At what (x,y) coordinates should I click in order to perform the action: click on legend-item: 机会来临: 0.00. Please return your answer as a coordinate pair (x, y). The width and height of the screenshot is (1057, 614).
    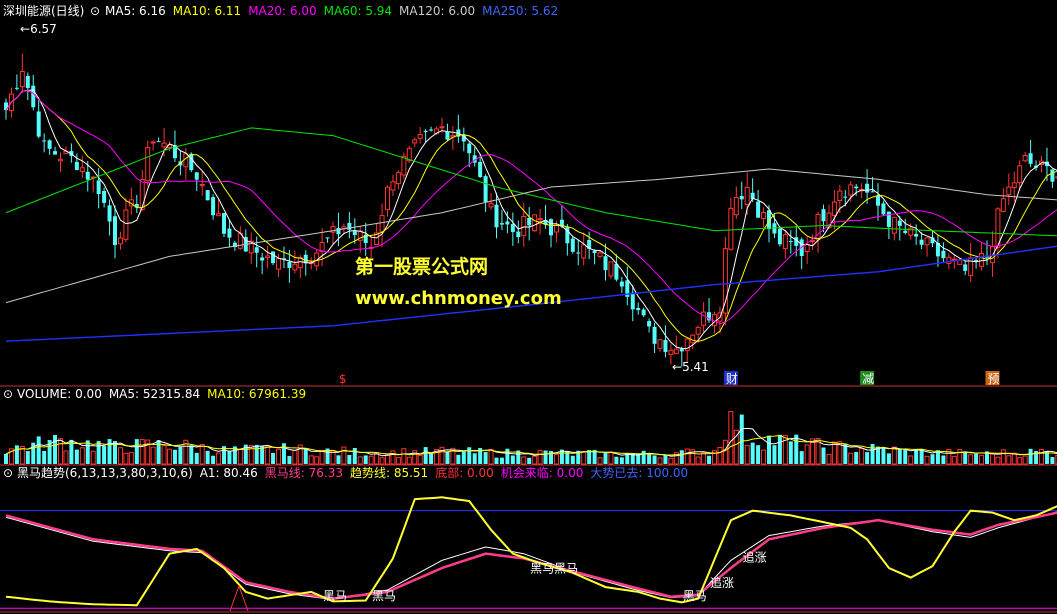
    Looking at the image, I should click on (542, 473).